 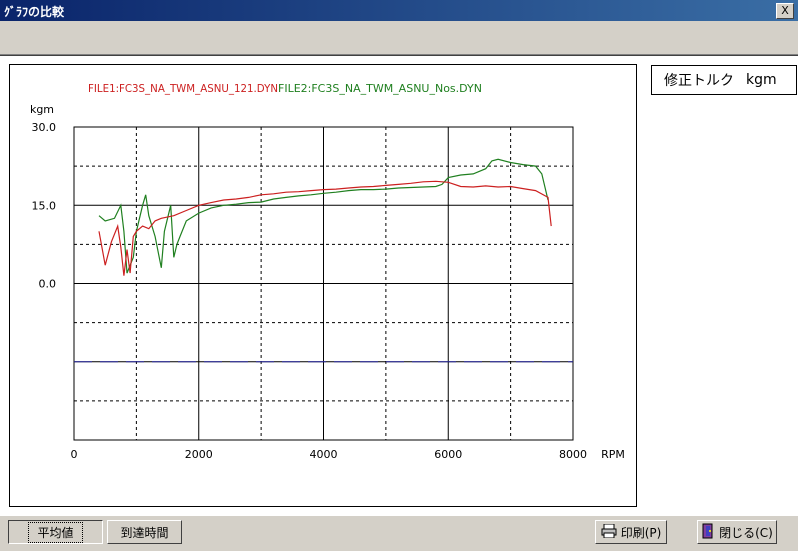 I want to click on bottom-button-bar: 平均値 到達時間 印刷(P) 閉じる(C), so click(x=399, y=533).